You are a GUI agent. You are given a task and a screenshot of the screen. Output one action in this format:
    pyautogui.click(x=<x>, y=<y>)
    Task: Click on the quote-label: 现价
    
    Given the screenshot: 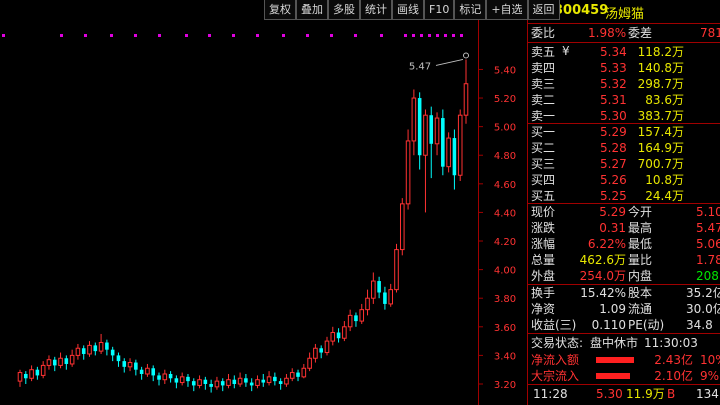 What is the action you would take?
    pyautogui.click(x=543, y=212)
    